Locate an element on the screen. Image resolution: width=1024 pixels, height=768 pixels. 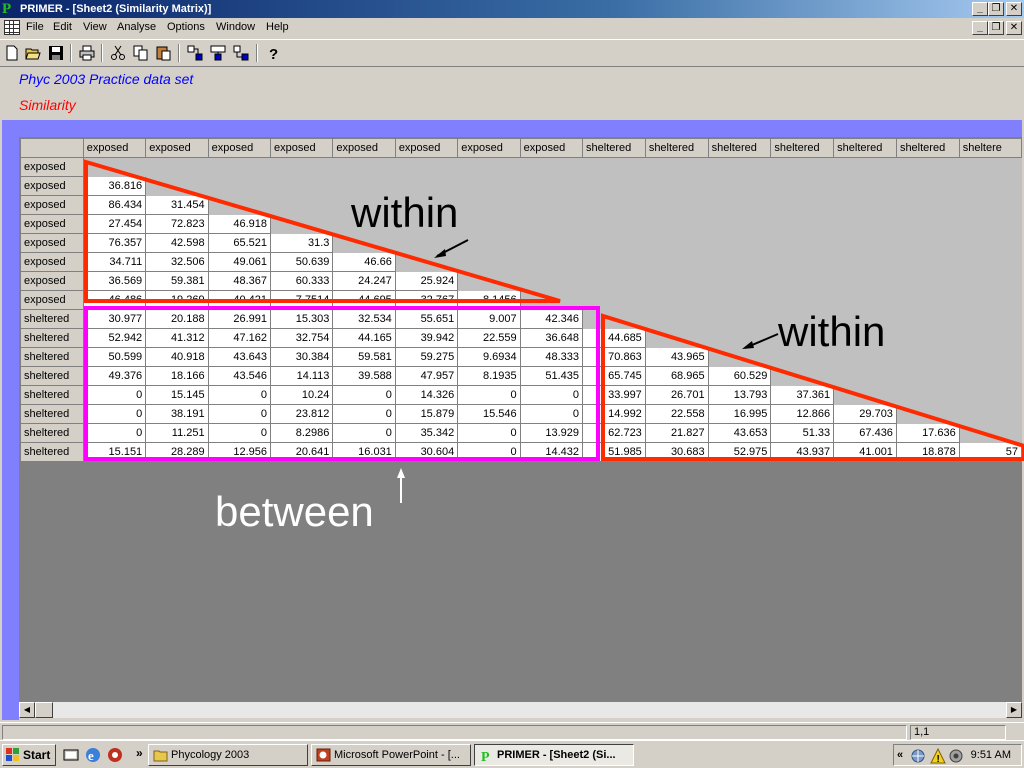
matrix-cell: 55.651 is located at coordinates (426, 319).